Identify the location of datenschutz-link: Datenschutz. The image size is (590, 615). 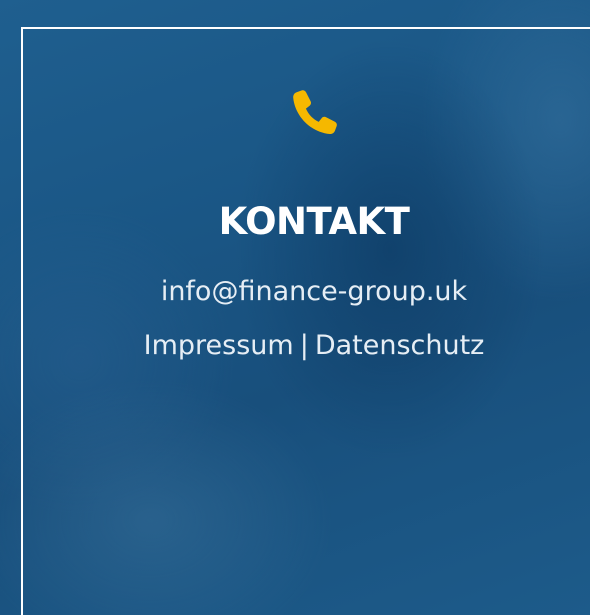
(400, 345).